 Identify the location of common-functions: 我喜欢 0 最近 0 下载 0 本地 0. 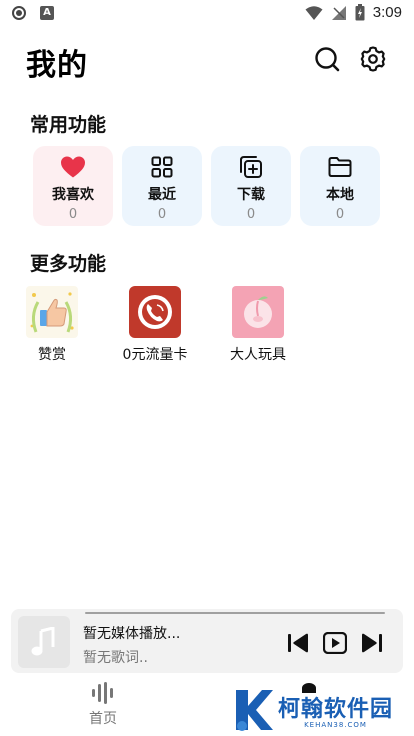
(206, 186).